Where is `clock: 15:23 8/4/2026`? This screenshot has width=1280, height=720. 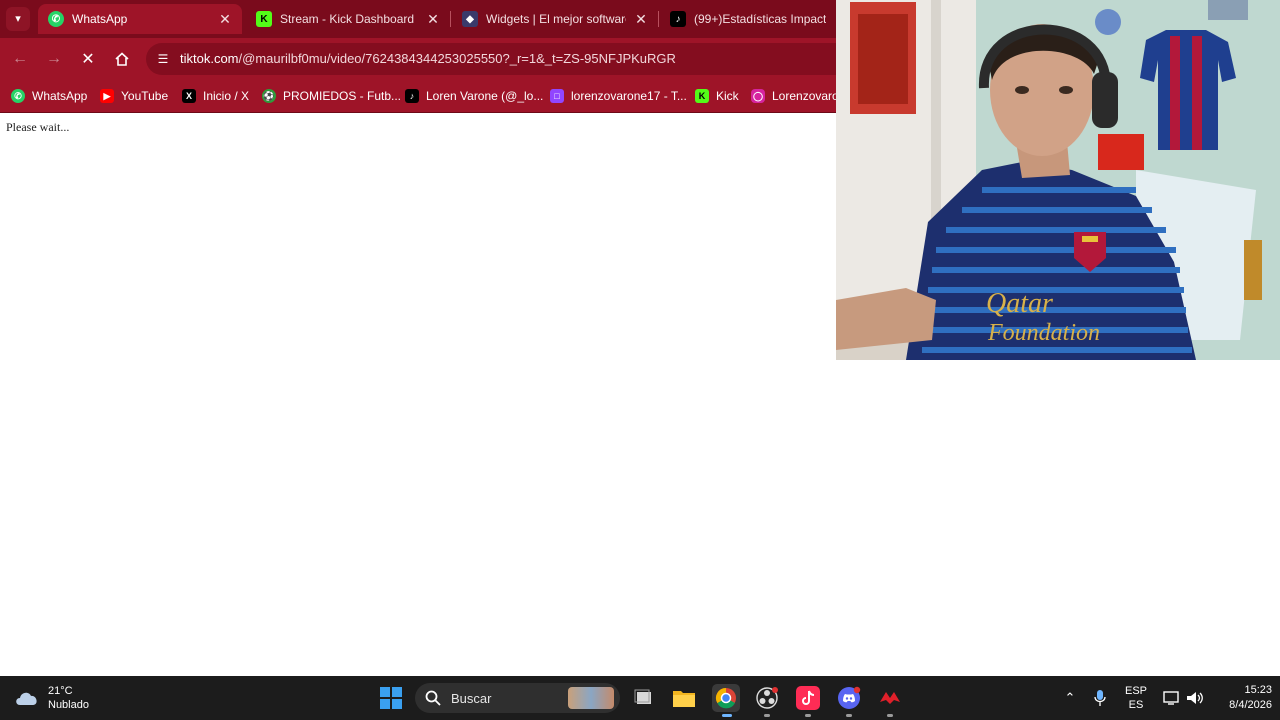 clock: 15:23 8/4/2026 is located at coordinates (1241, 698).